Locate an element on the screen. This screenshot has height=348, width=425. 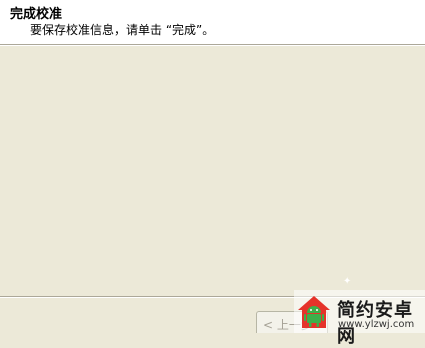
page-description: 要保存校准信息，请单击 “完成”。 is located at coordinates (122, 30).